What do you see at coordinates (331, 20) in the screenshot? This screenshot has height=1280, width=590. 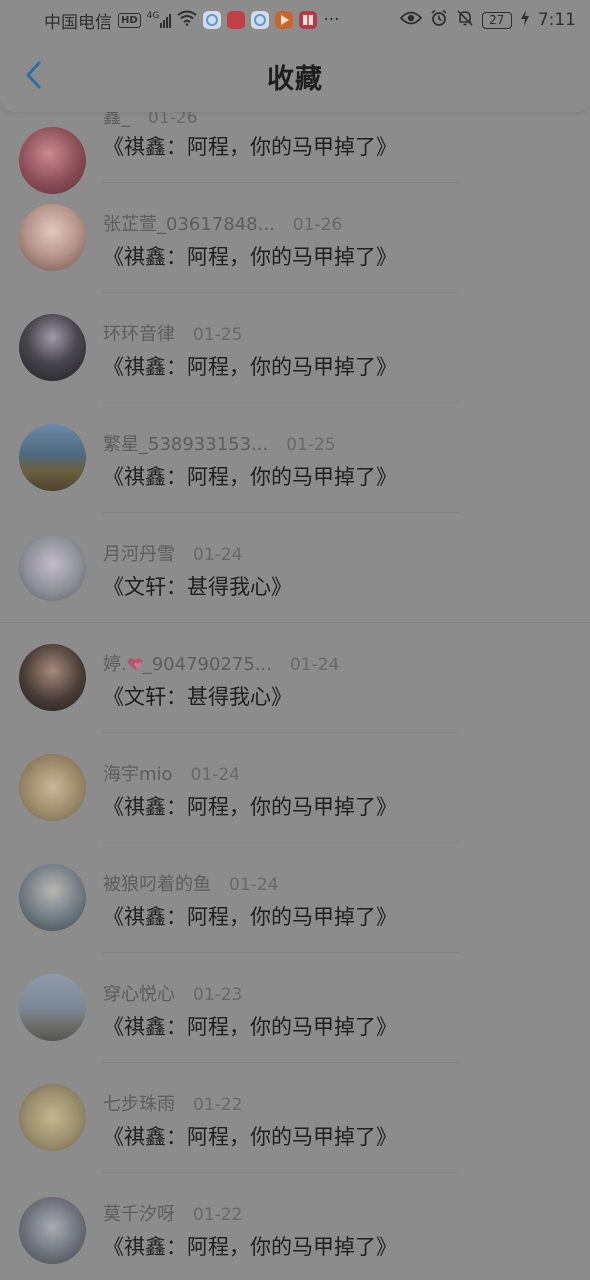 I see `more-notifications: ···` at bounding box center [331, 20].